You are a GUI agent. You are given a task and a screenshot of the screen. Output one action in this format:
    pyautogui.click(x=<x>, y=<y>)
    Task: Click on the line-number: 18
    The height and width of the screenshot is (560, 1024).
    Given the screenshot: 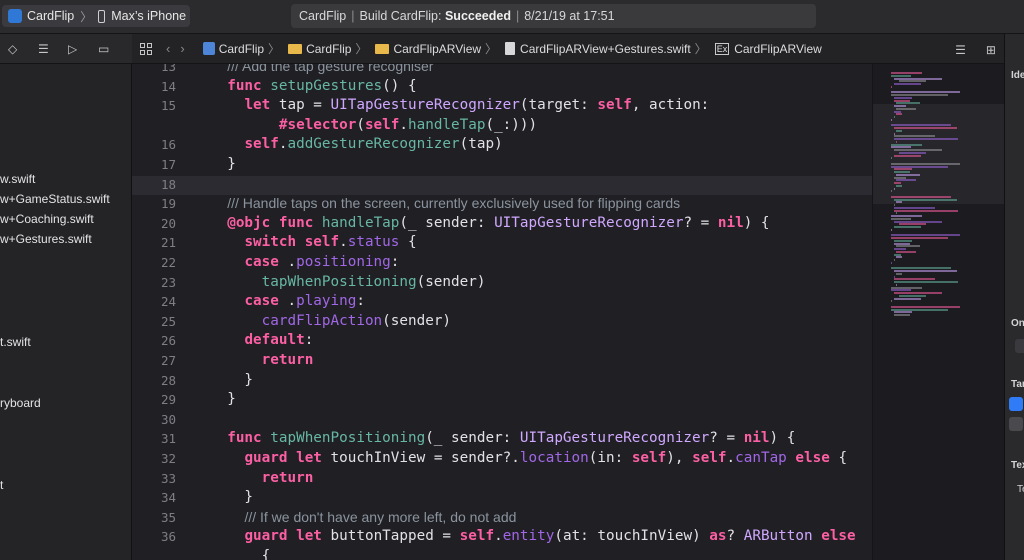 What is the action you would take?
    pyautogui.click(x=168, y=184)
    